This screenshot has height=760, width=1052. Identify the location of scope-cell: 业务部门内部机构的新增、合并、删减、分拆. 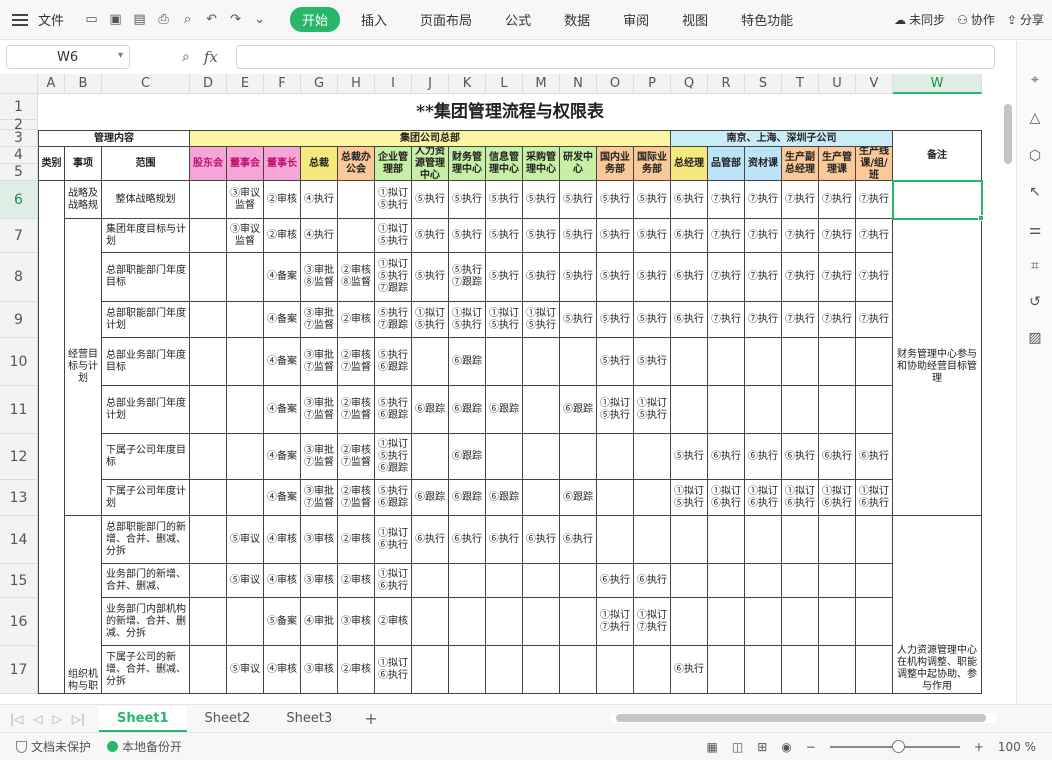
(146, 622).